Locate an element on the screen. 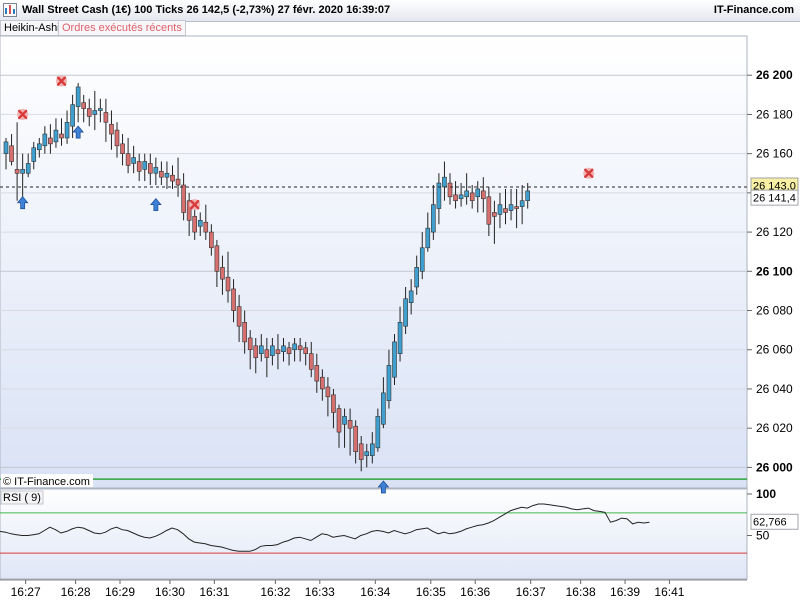  time-tick-label: 16:36 is located at coordinates (475, 592).